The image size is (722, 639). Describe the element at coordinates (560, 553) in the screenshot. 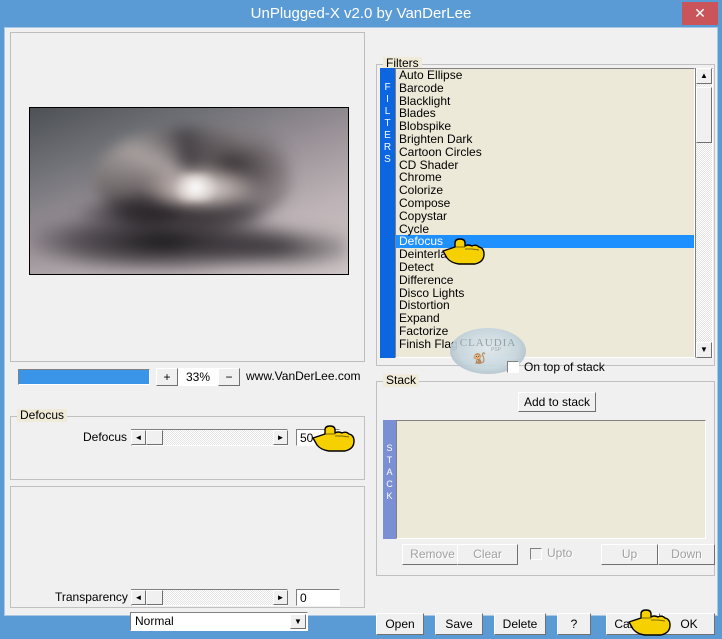

I see `upto-label: Upto` at that location.